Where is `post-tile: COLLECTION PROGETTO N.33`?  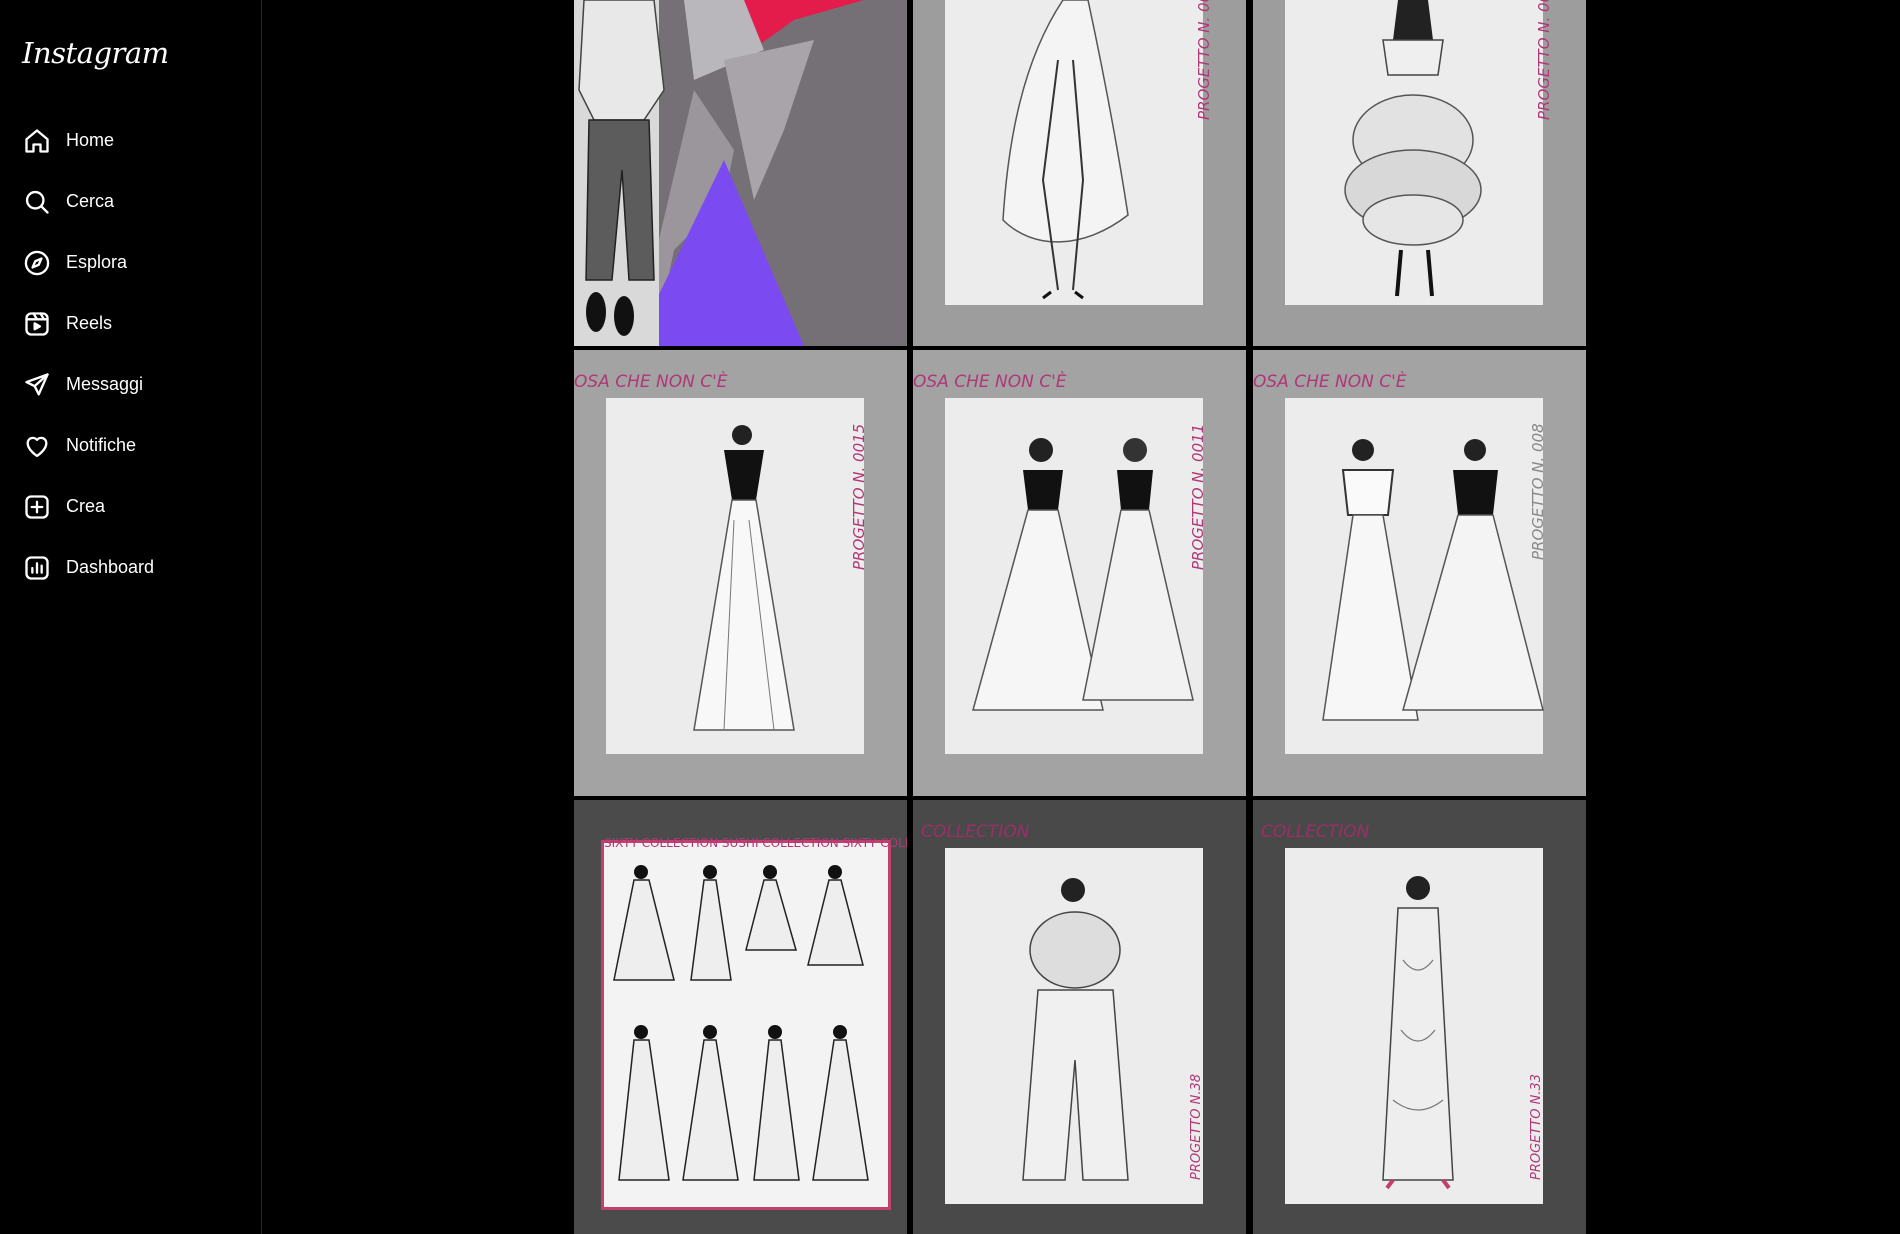
post-tile: COLLECTION PROGETTO N.33 is located at coordinates (1419, 1017).